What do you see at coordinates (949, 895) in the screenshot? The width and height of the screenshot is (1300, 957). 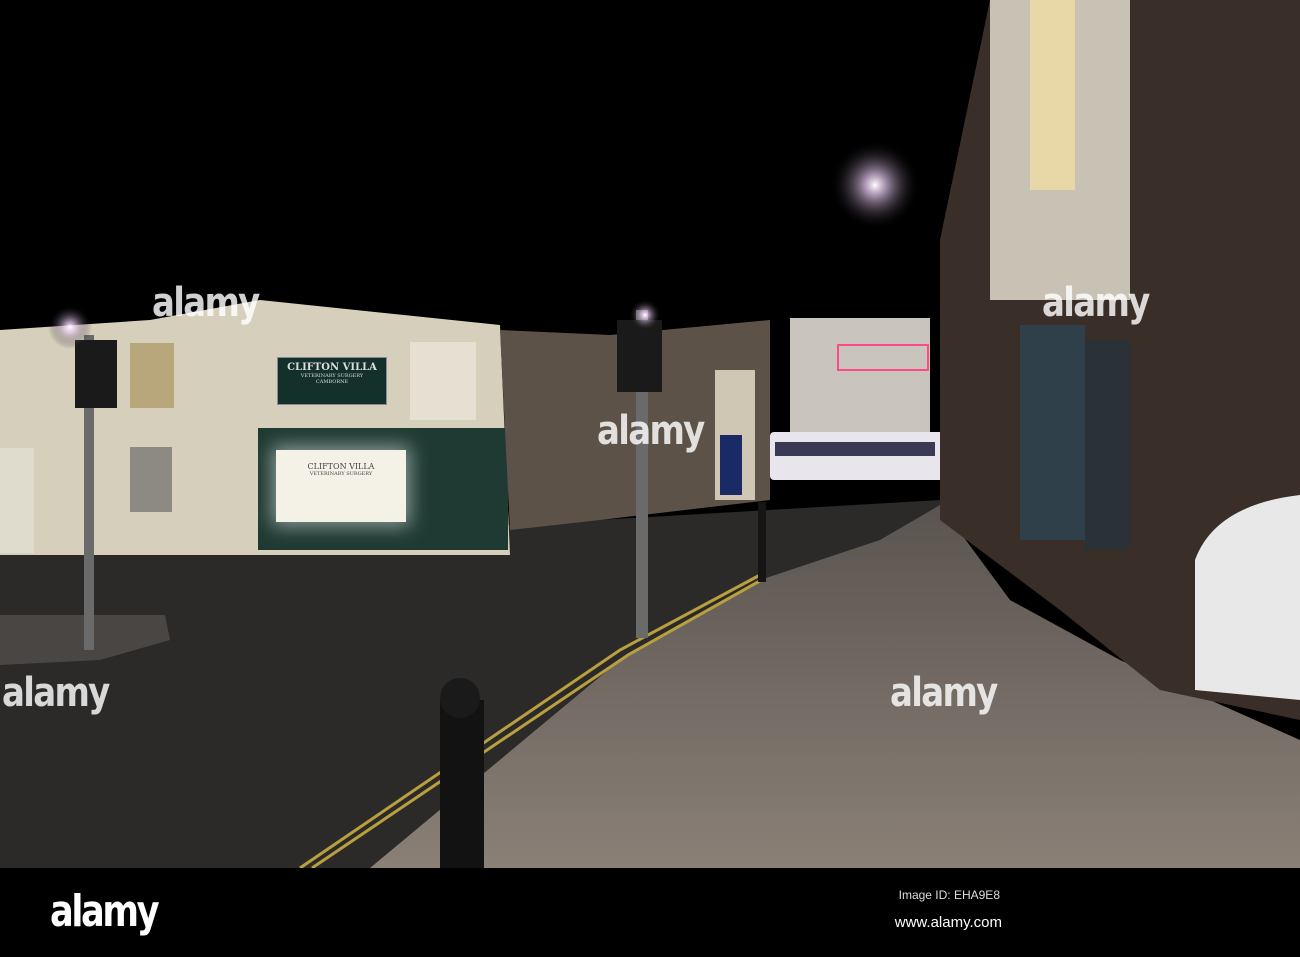 I see `image-id: Image ID: EHA9E8` at bounding box center [949, 895].